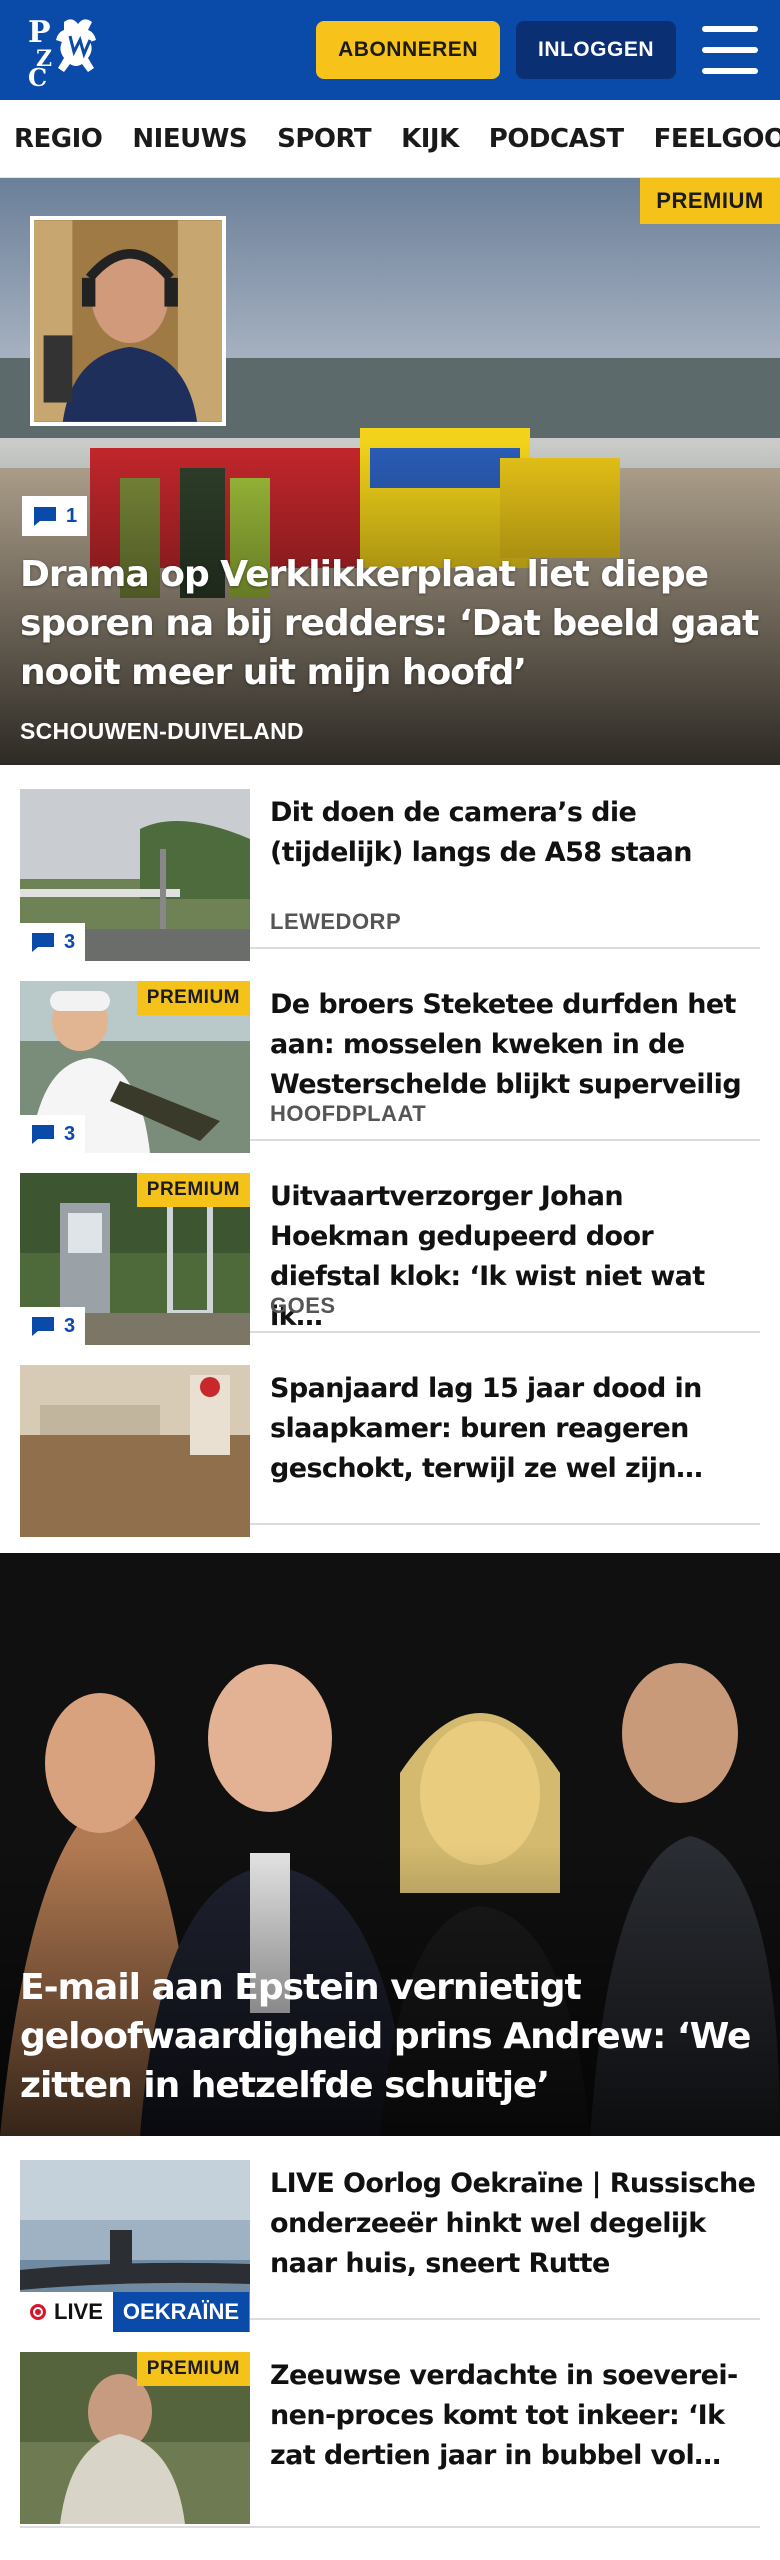 The height and width of the screenshot is (2560, 780). What do you see at coordinates (730, 50) in the screenshot?
I see `menu-icon` at bounding box center [730, 50].